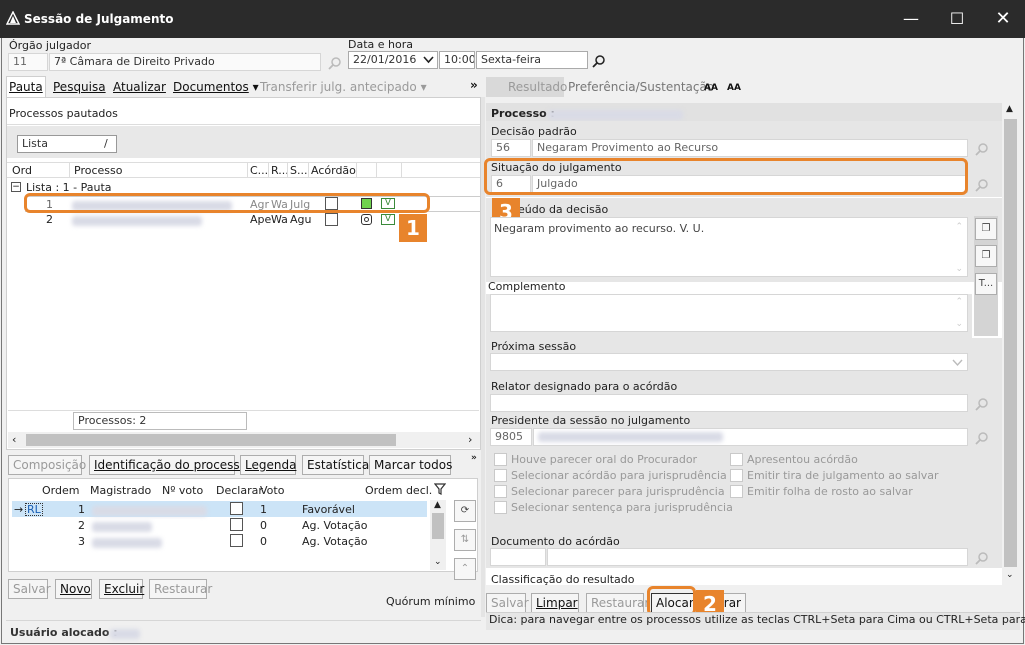  I want to click on limpar-button: Limpar, so click(555, 603).